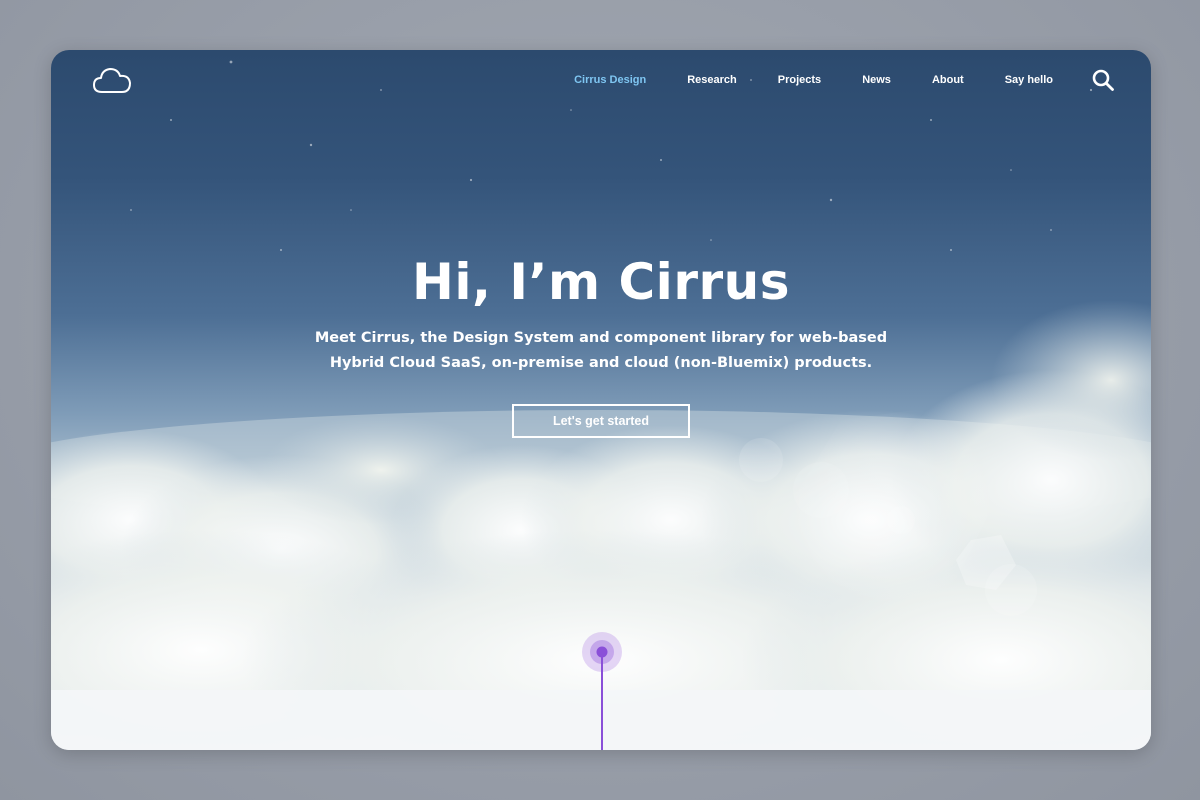  Describe the element at coordinates (1029, 80) in the screenshot. I see `nav-item-say-hello: Say hello` at that location.